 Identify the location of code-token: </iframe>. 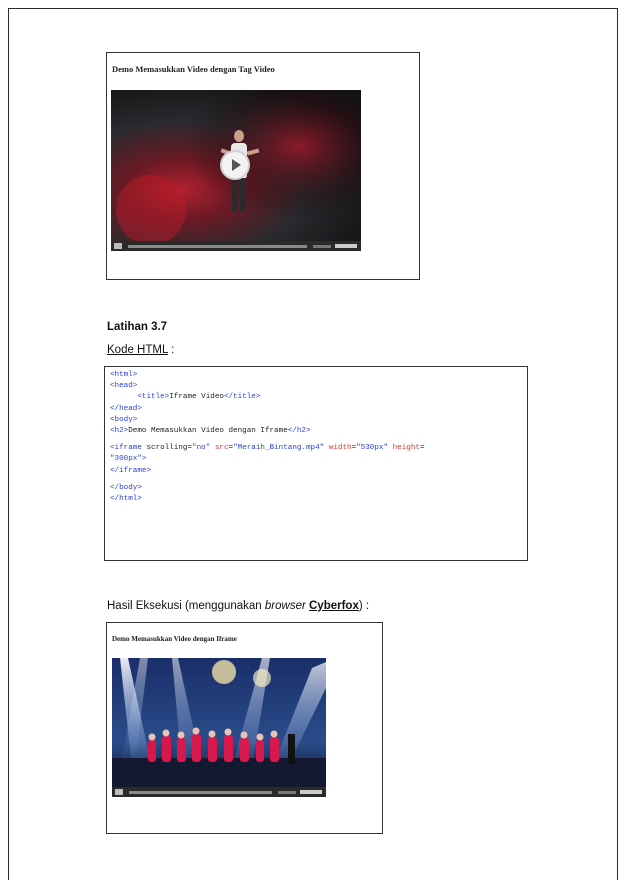
(131, 470).